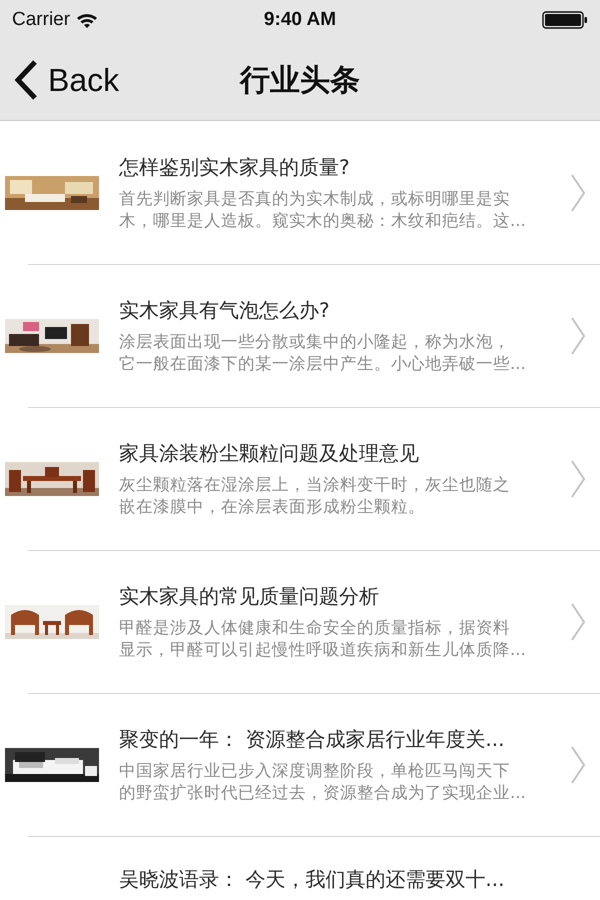  I want to click on battery-icon, so click(565, 20).